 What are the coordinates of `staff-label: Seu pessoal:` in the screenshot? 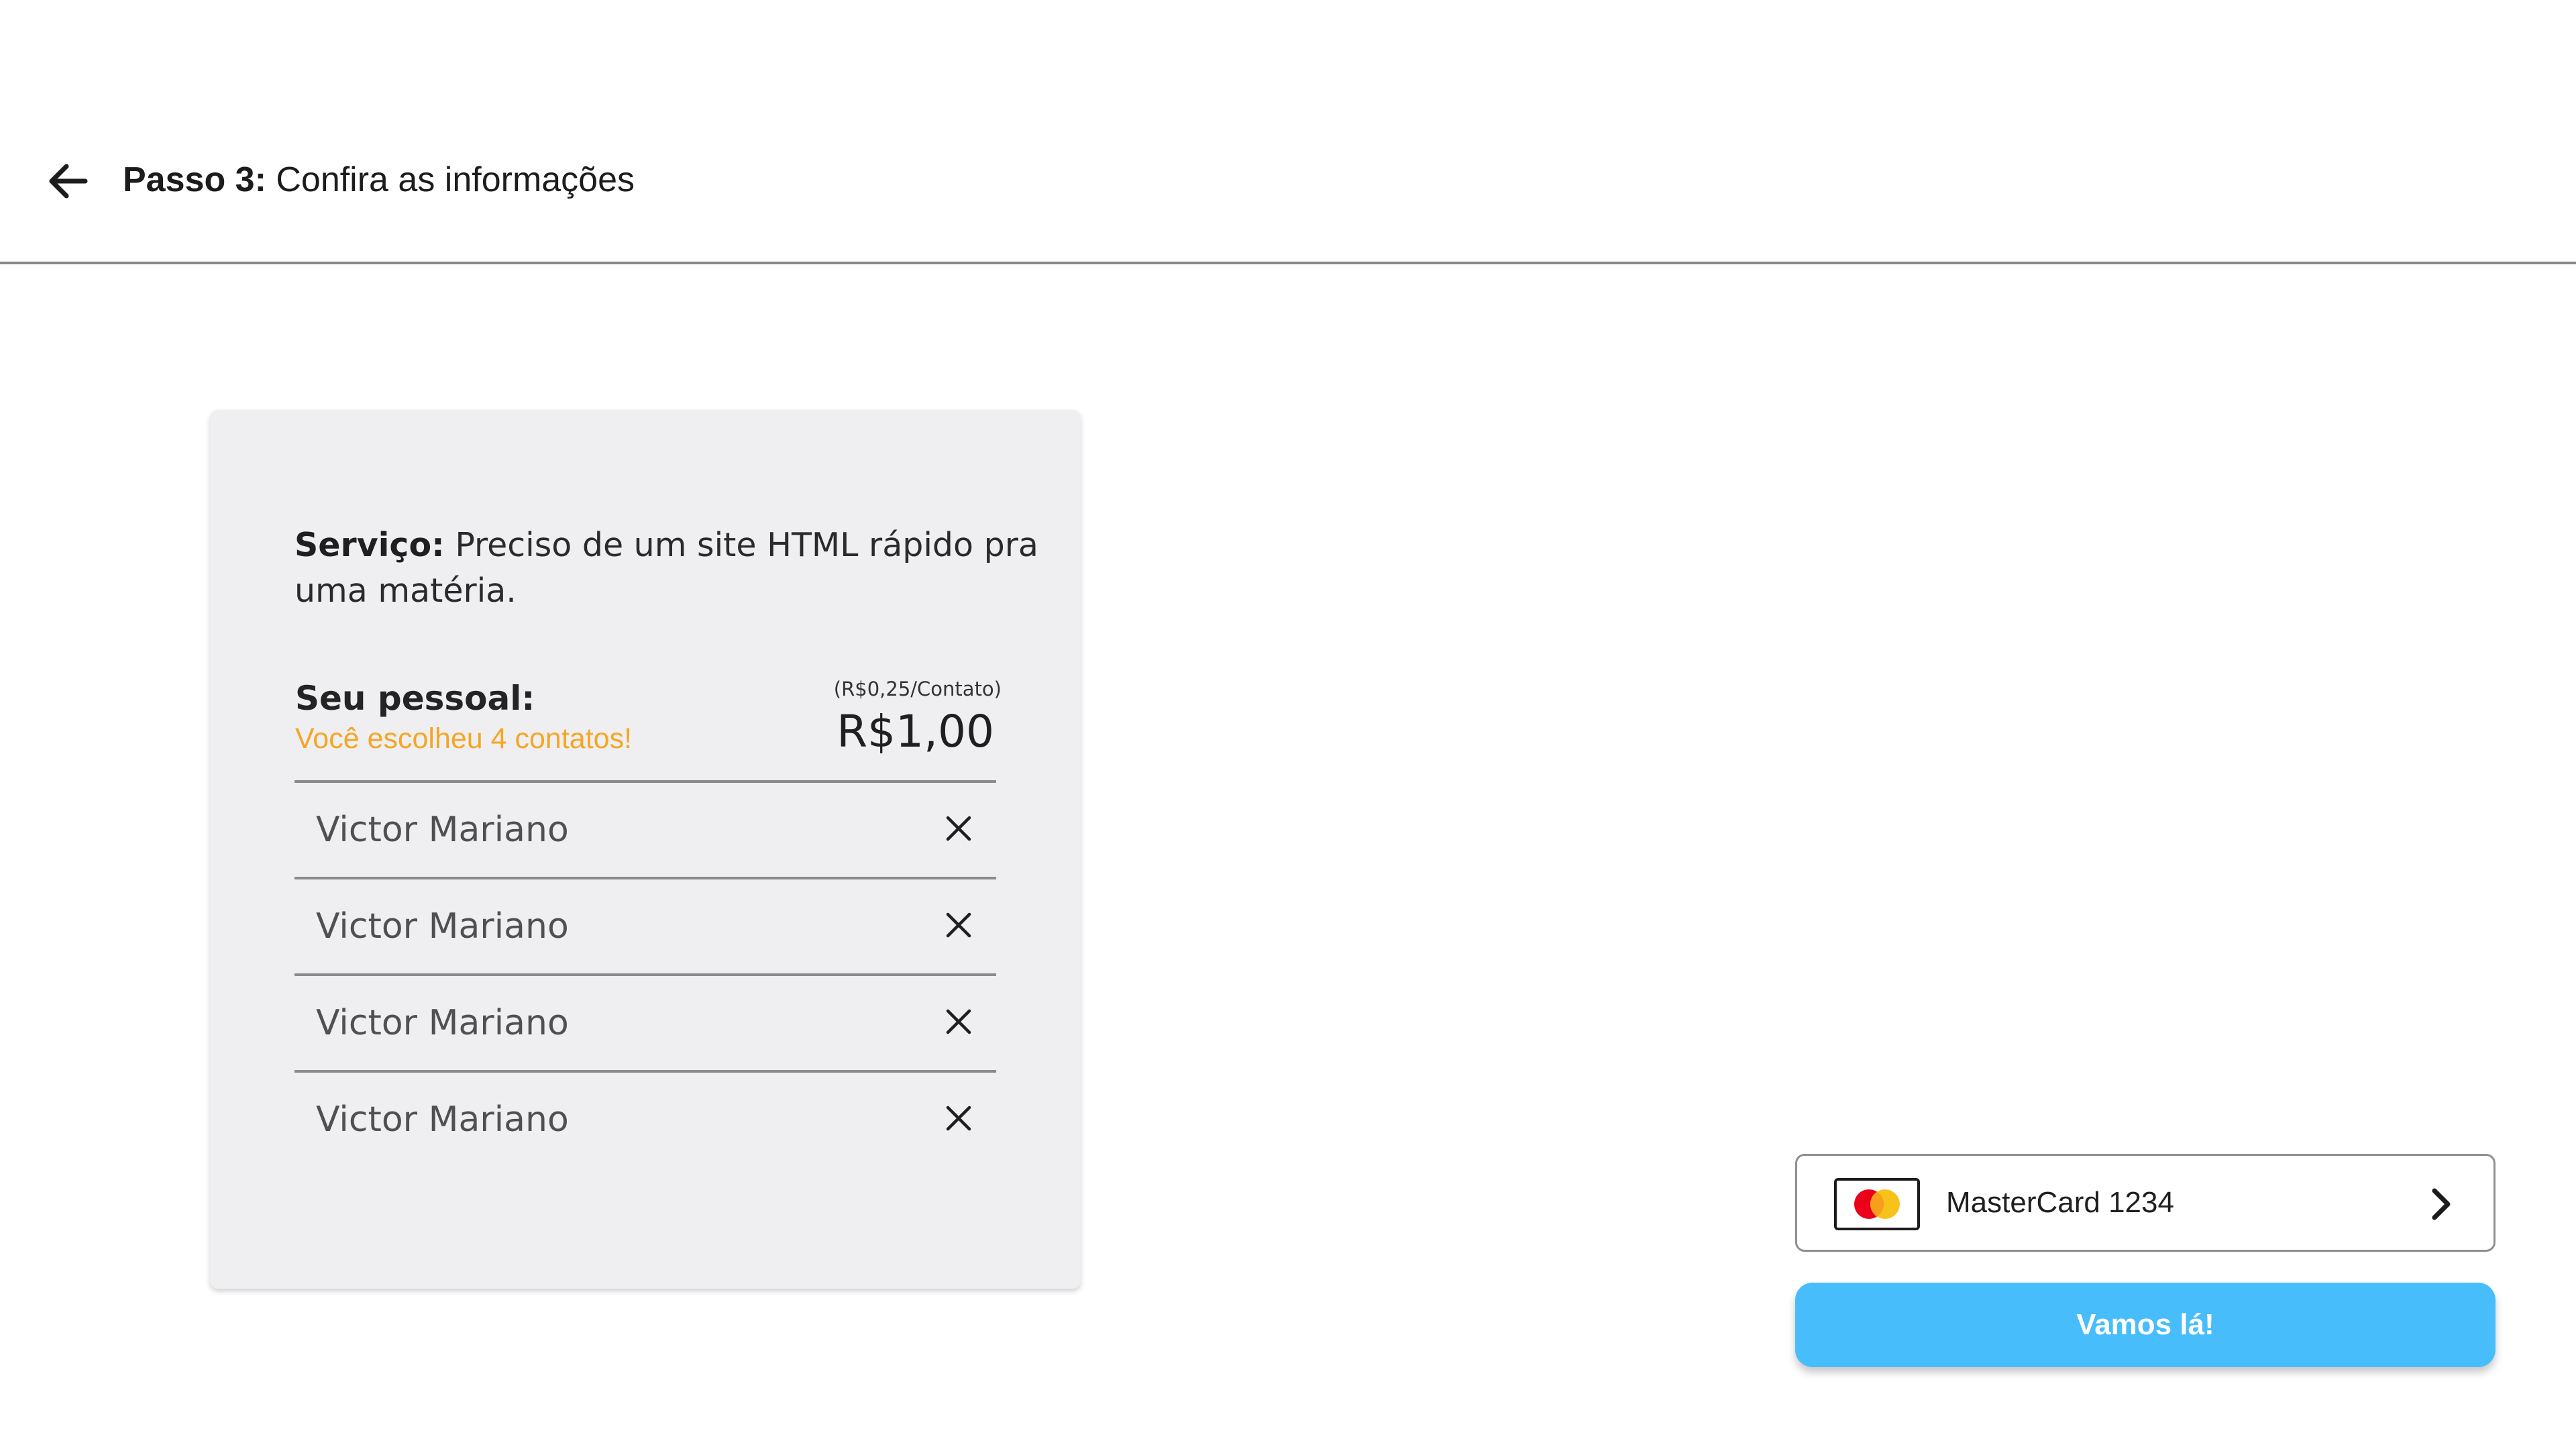 It's located at (415, 698).